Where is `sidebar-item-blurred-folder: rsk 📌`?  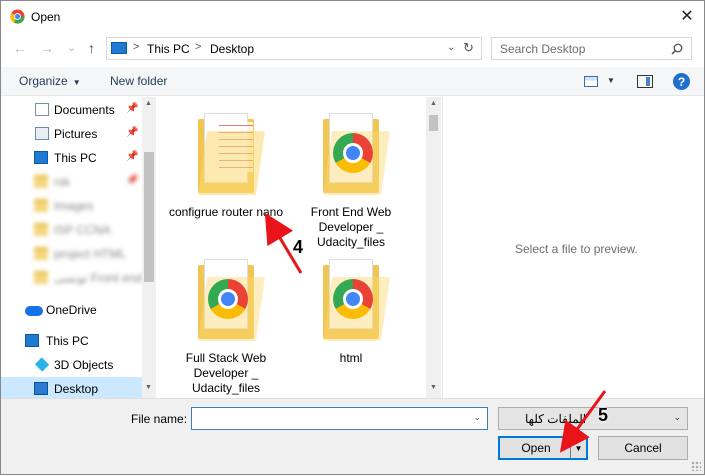
sidebar-item-blurred-folder: rsk 📌 is located at coordinates (71, 182).